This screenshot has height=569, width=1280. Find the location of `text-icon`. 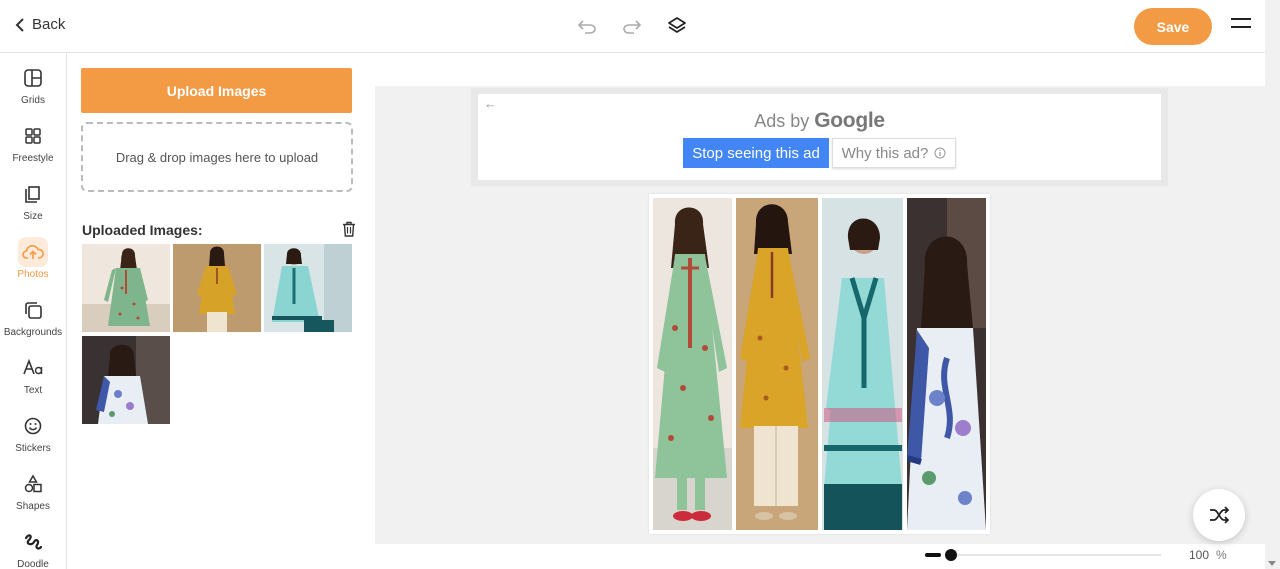

text-icon is located at coordinates (33, 368).